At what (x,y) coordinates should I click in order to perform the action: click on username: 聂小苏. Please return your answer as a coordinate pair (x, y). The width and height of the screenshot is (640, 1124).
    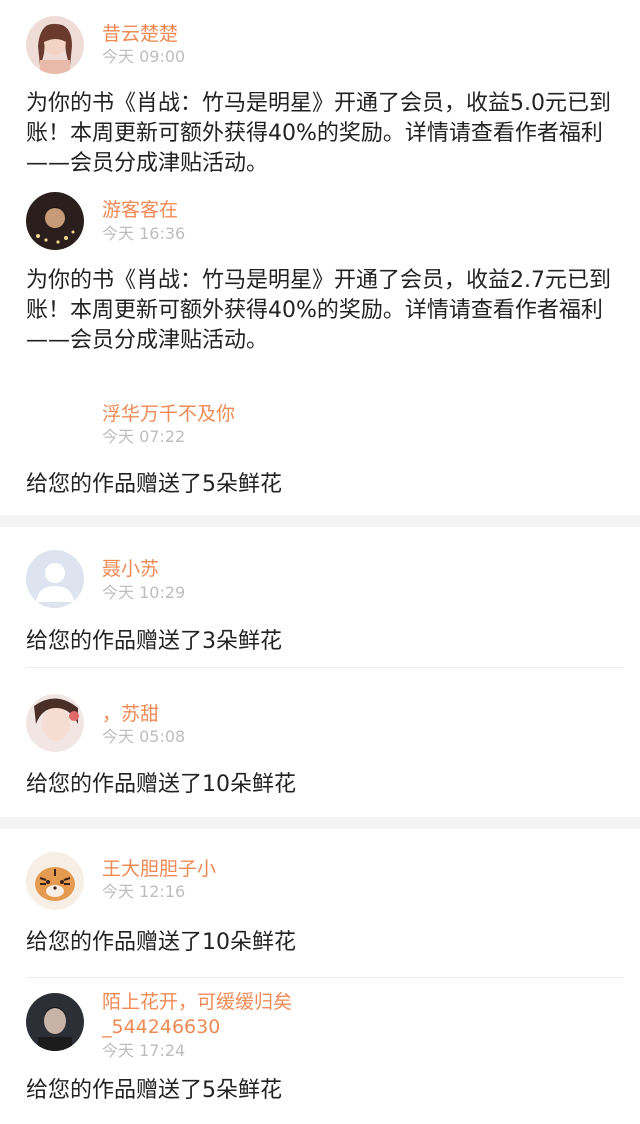
    Looking at the image, I should click on (130, 569).